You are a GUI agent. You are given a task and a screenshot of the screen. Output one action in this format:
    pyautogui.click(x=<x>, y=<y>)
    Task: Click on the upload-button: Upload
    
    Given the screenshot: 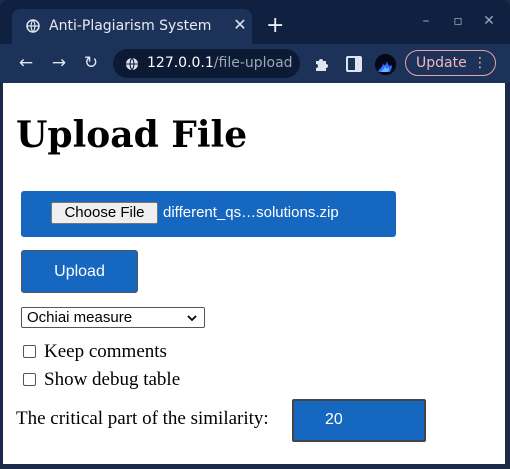 What is the action you would take?
    pyautogui.click(x=79, y=271)
    